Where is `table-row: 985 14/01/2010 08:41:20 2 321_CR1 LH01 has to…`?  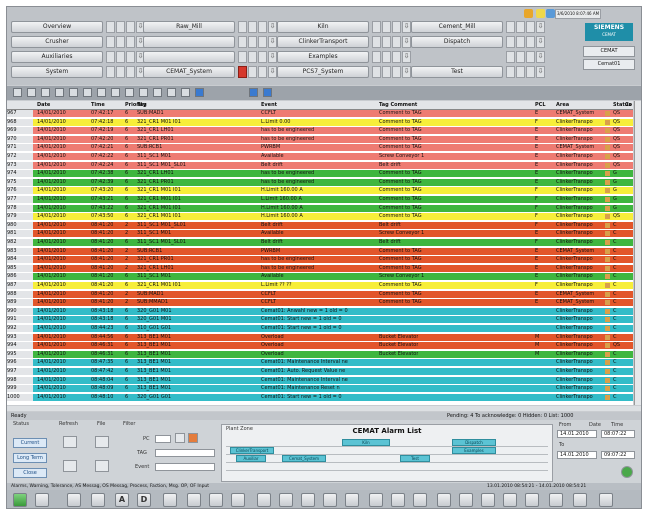
table-row: 985 14/01/2010 08:41:20 2 321_CR1 LH01 has to… is located at coordinates (320, 268).